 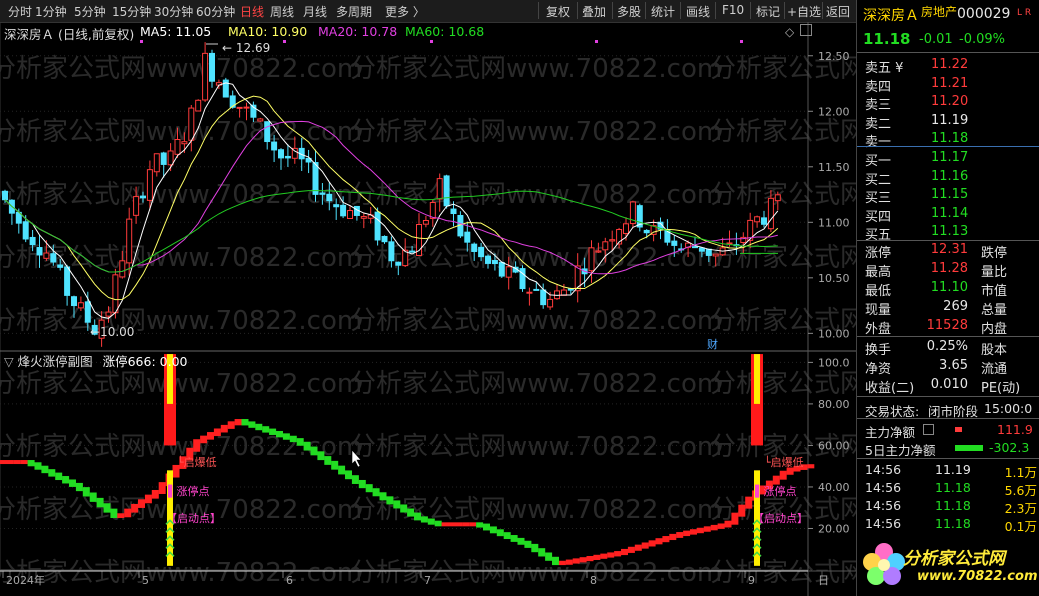 I want to click on tab-1min: 1分钟, so click(x=51, y=11).